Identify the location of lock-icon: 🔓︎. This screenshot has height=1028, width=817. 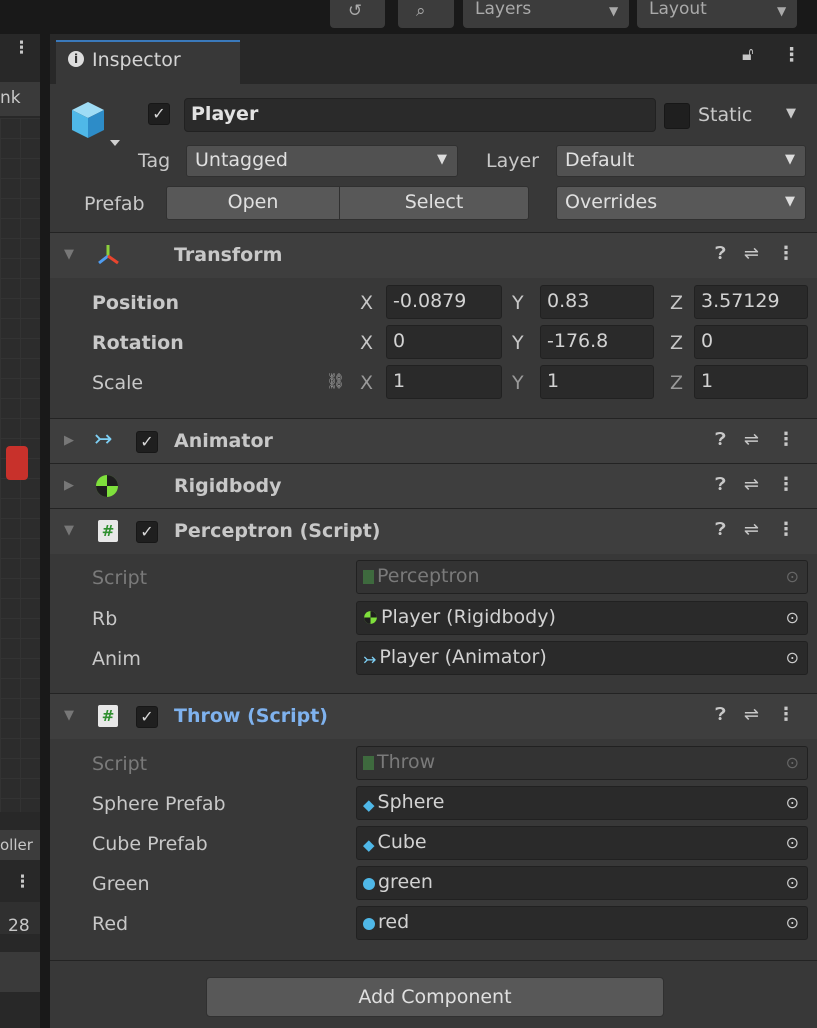
(748, 54).